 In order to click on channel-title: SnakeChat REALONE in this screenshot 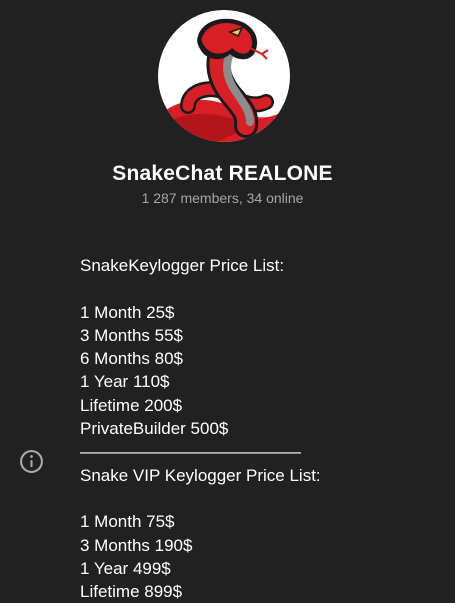, I will do `click(222, 173)`.